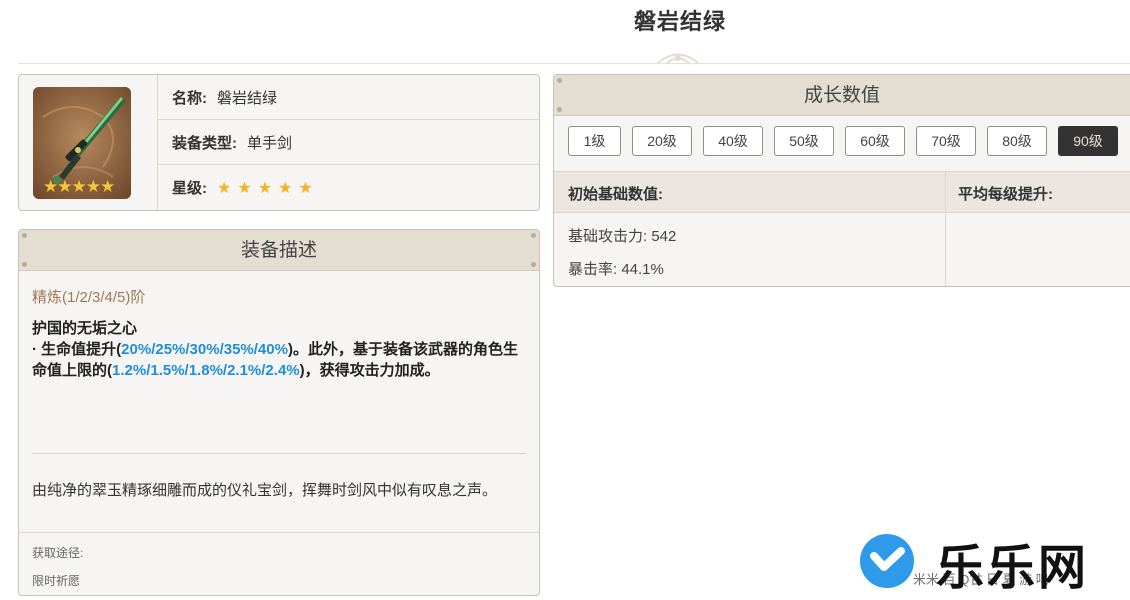 Image resolution: width=1130 pixels, height=600 pixels. I want to click on weapon-image: ★★★★★, so click(82, 143).